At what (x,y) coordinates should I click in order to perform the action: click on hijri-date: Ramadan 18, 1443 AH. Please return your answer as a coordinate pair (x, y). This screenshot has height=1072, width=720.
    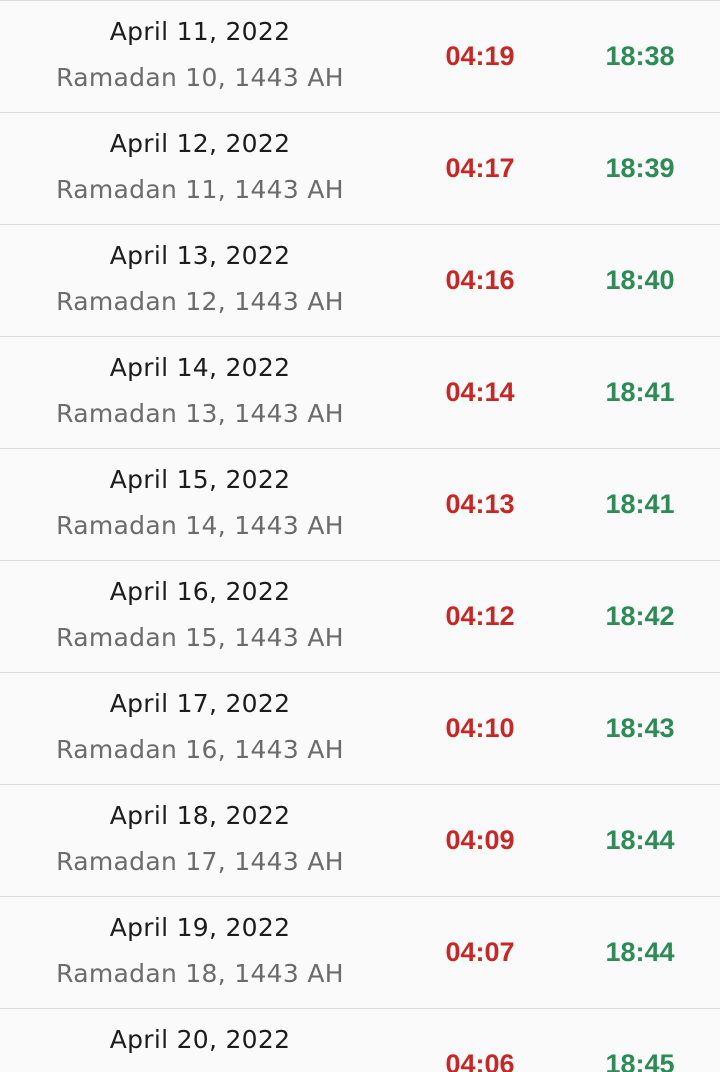
    Looking at the image, I should click on (200, 973).